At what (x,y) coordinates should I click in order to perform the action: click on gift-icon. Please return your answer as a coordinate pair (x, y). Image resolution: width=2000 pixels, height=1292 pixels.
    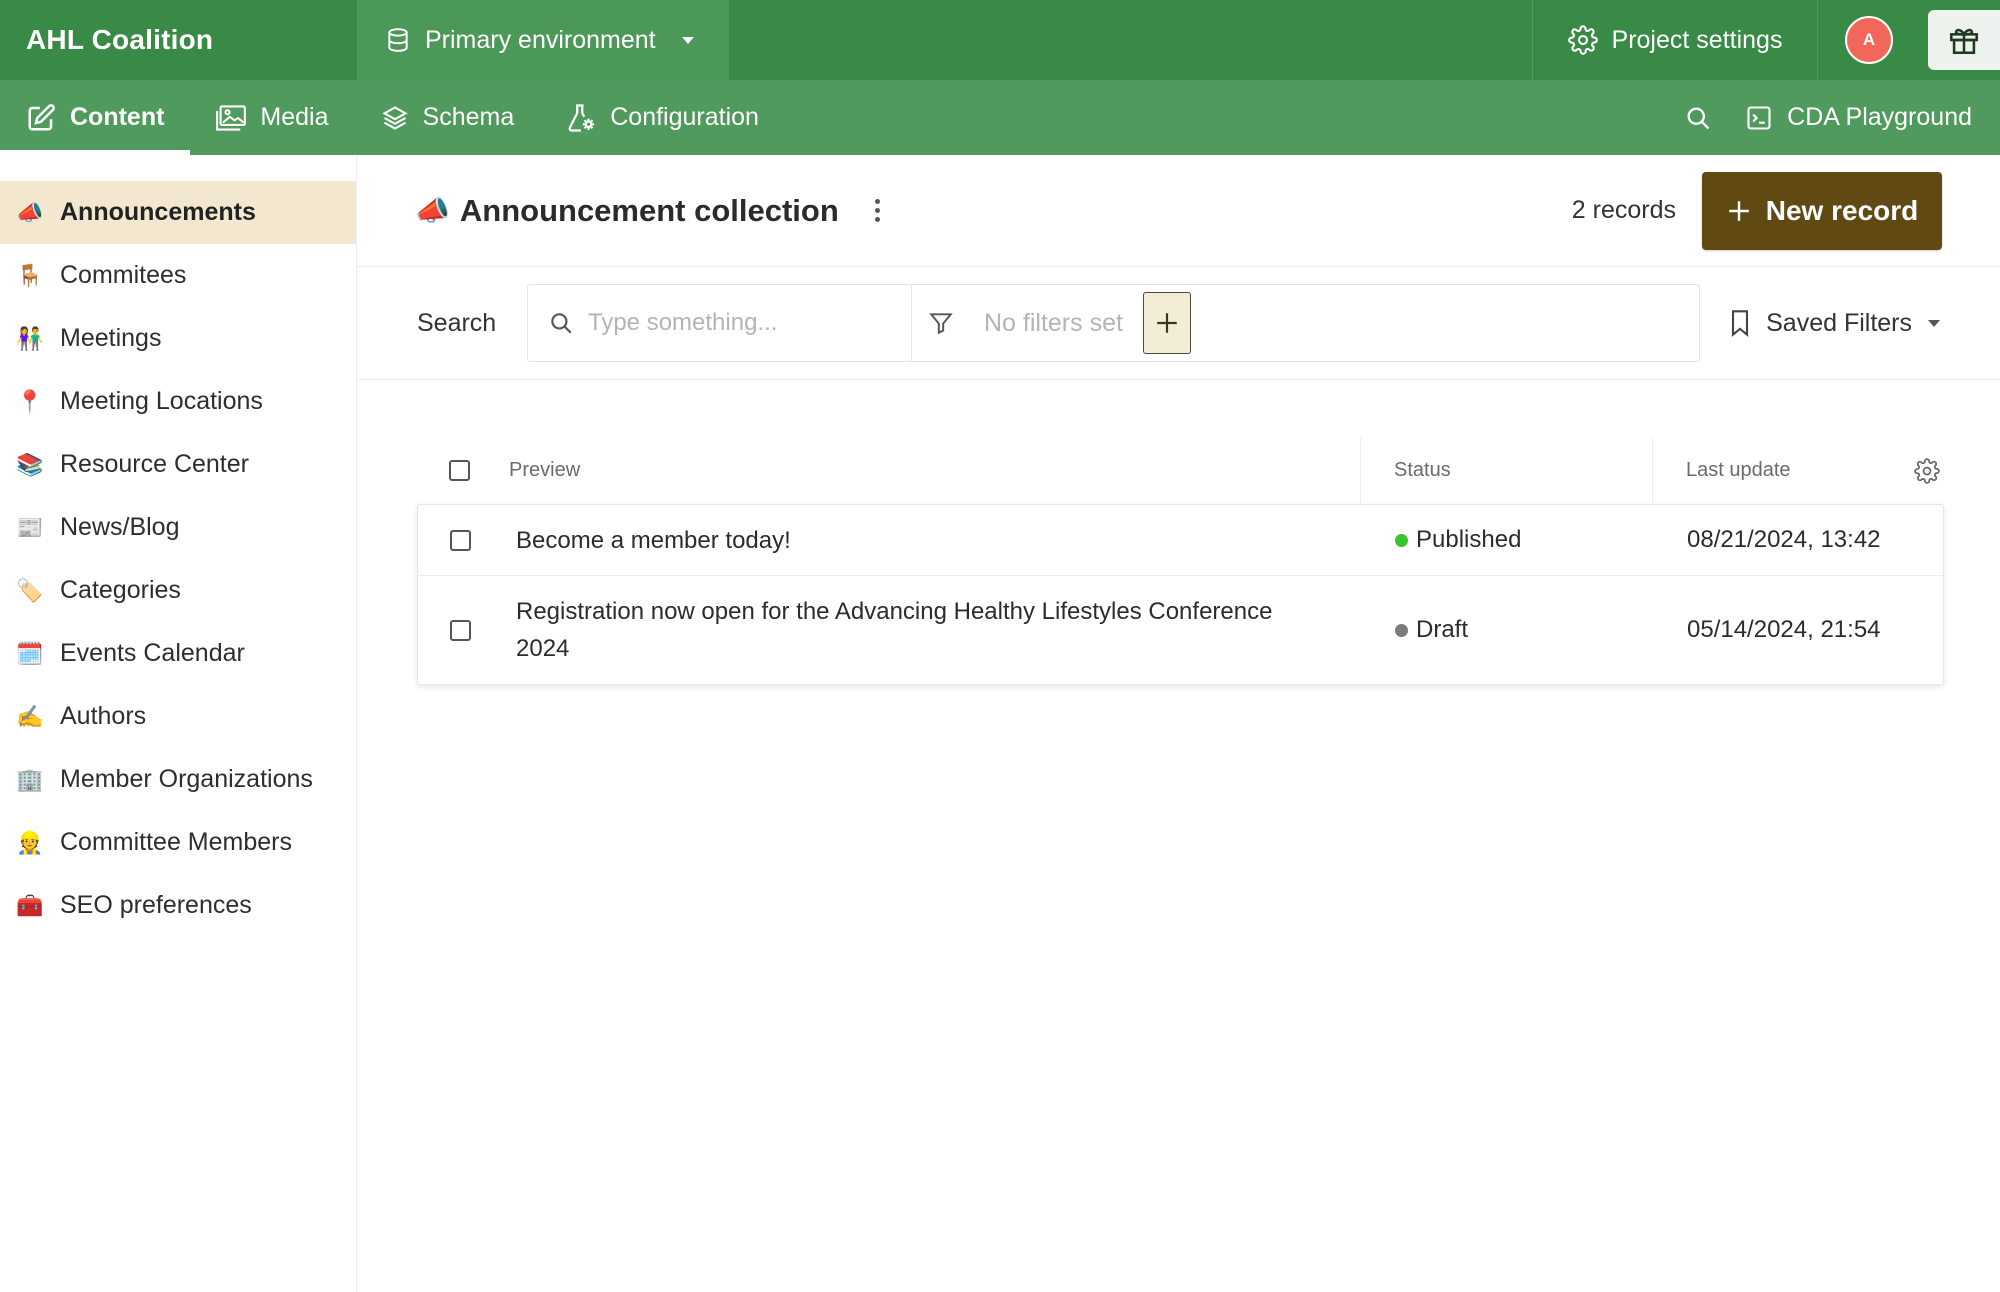
    Looking at the image, I should click on (1964, 40).